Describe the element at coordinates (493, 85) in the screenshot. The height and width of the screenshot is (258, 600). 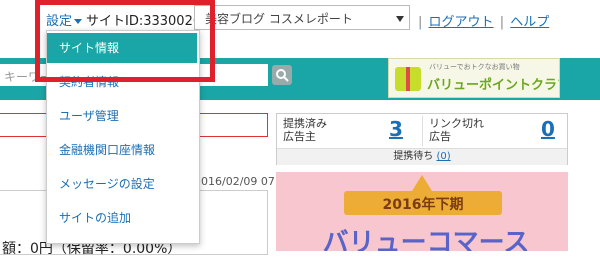
I see `banner-title: バリューポイントクラブ` at that location.